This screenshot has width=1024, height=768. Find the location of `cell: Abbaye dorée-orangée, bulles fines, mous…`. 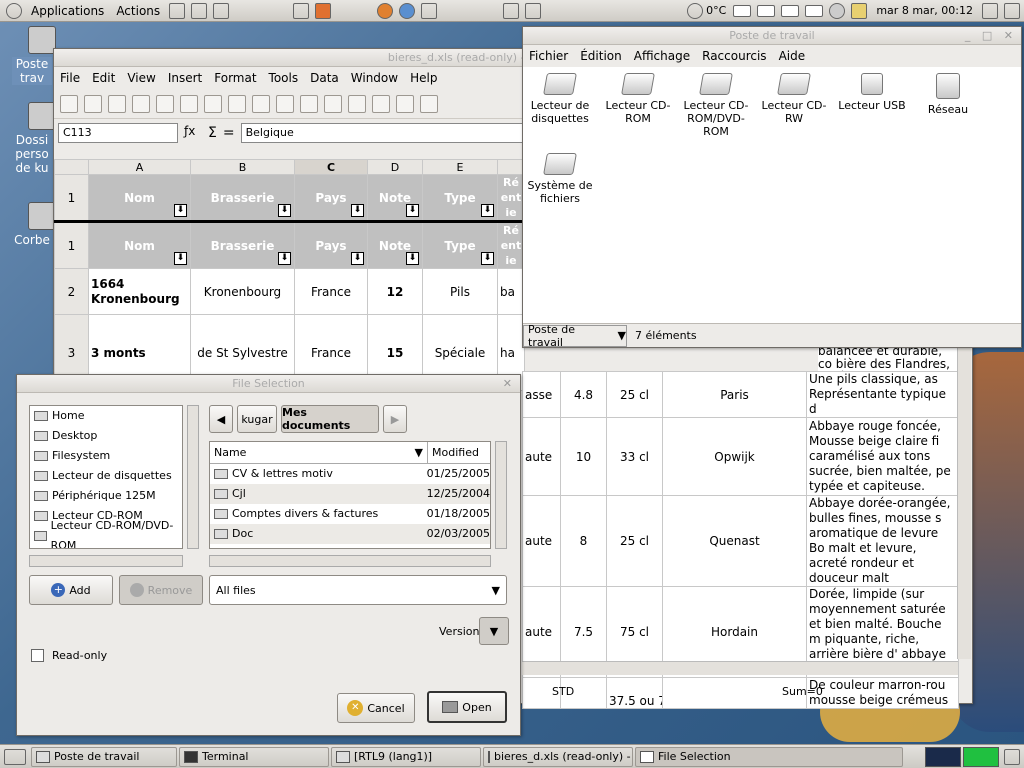

cell: Abbaye dorée-orangée, bulles fines, mous… is located at coordinates (882, 541).